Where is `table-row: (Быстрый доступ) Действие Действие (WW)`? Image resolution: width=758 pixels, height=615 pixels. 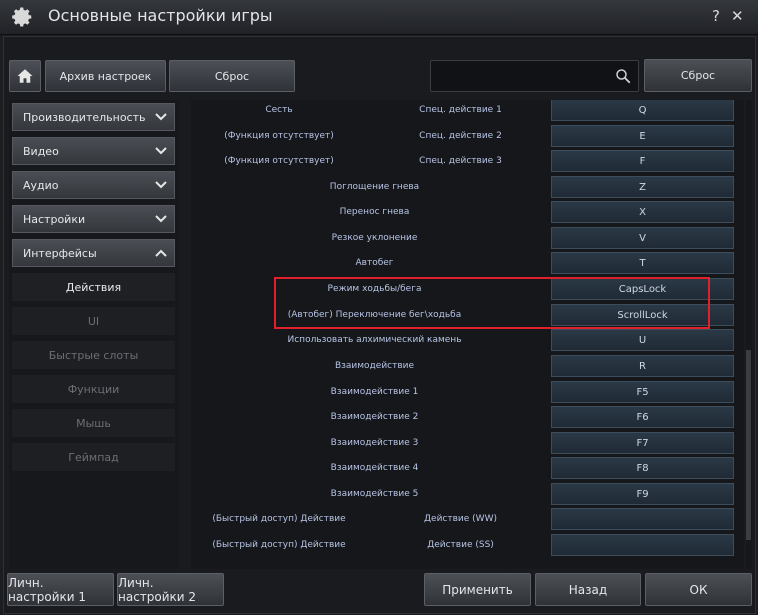
table-row: (Быстрый доступ) Действие Действие (WW) is located at coordinates (467, 519).